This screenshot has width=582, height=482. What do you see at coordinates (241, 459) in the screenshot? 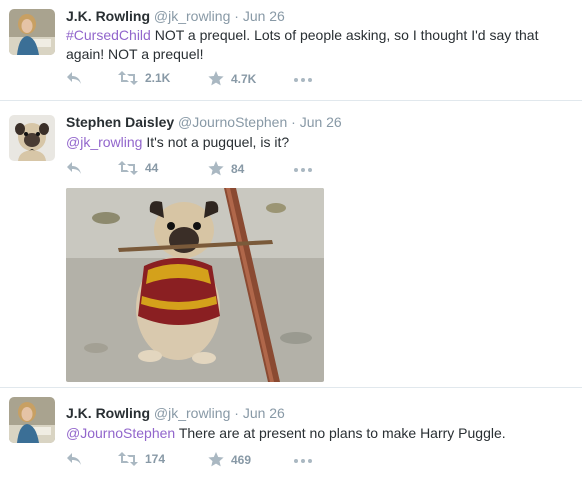
I see `like-count: 469` at bounding box center [241, 459].